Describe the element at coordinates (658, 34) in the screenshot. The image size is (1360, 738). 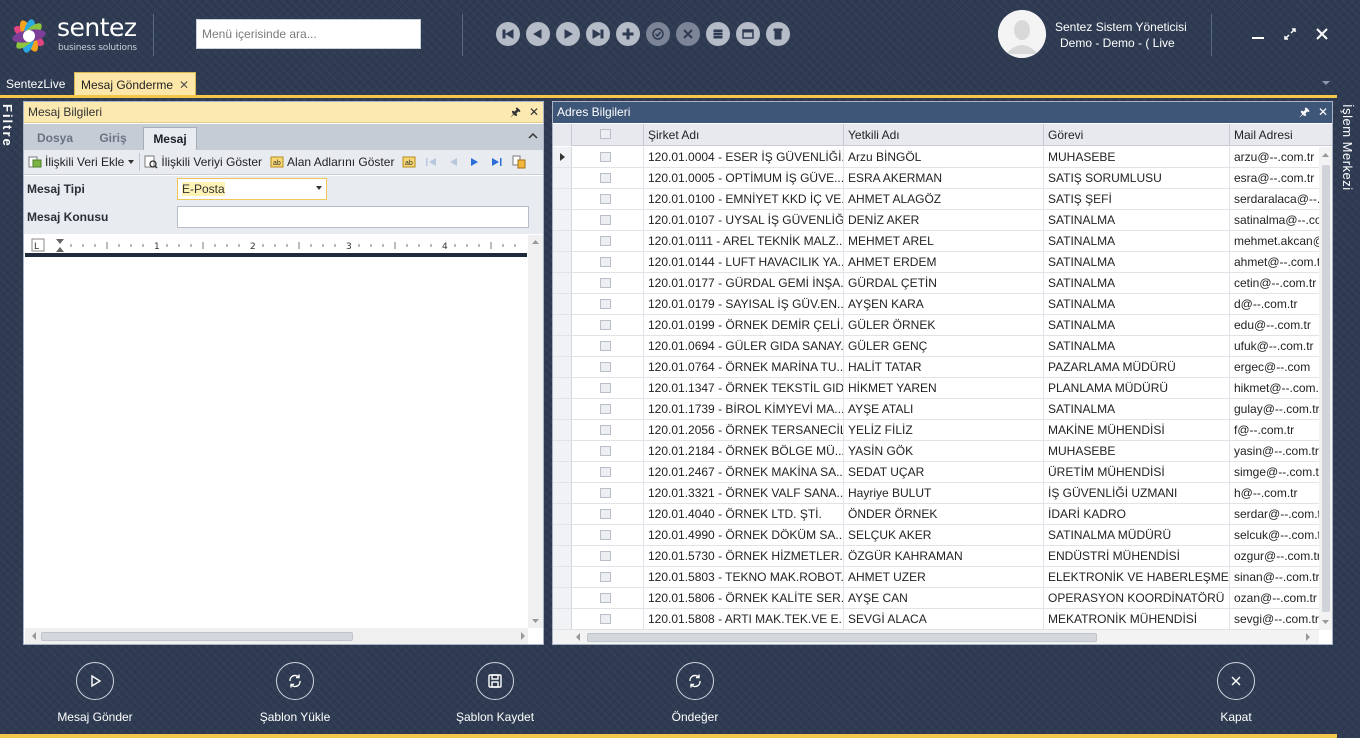
I see `approve-button` at that location.